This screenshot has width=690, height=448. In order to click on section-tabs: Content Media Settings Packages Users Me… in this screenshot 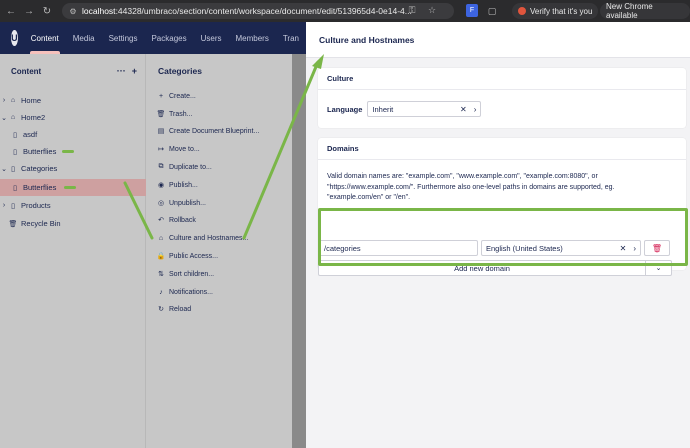, I will do `click(165, 38)`.